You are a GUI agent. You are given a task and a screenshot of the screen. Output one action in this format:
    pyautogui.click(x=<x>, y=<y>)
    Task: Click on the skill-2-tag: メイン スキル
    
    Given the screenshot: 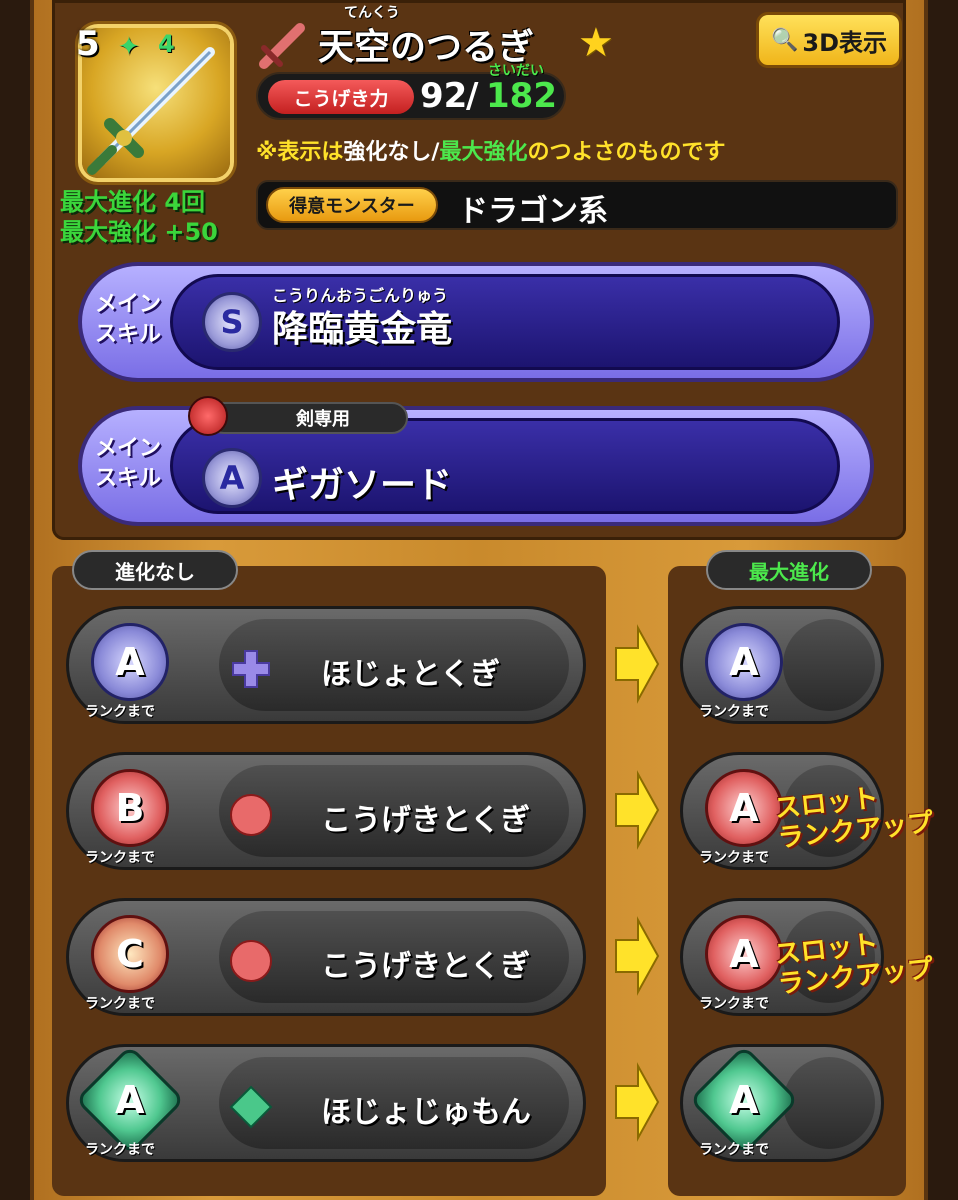 What is the action you would take?
    pyautogui.click(x=127, y=463)
    